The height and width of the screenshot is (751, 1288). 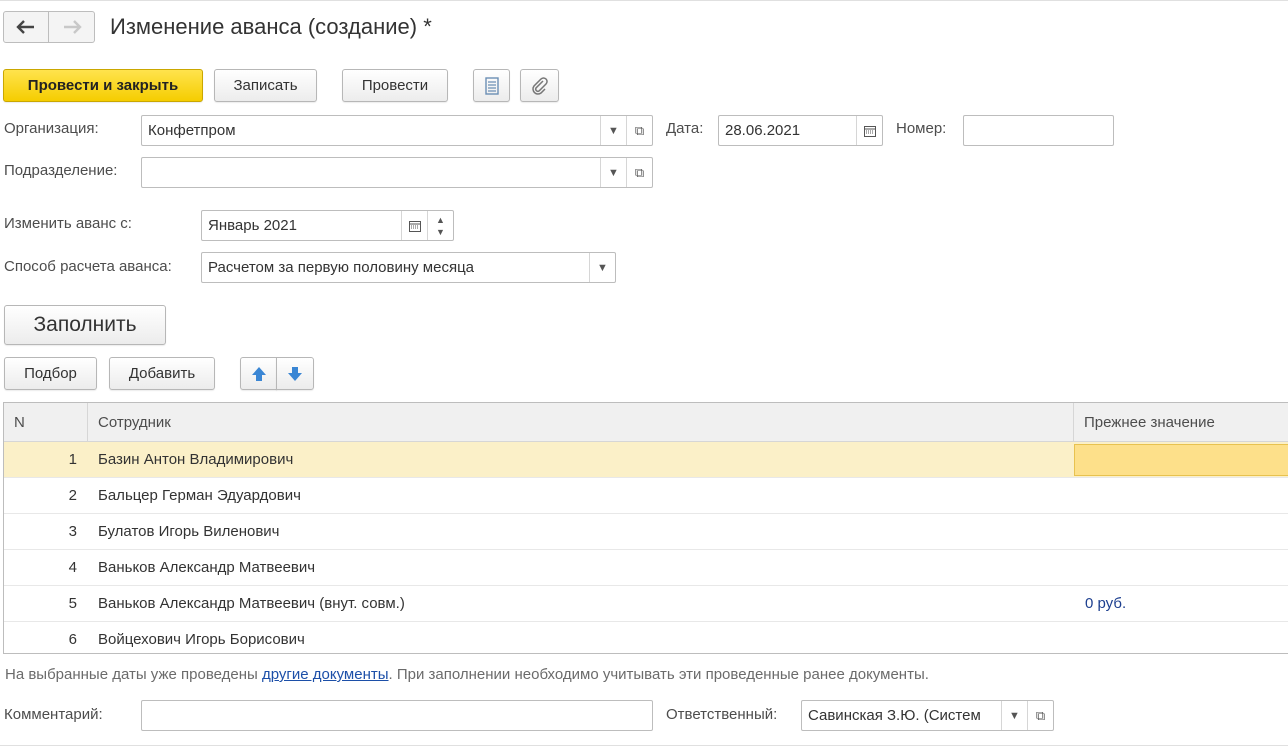 I want to click on table-row: 6 Войцехович Игорь Борисович, so click(x=646, y=637).